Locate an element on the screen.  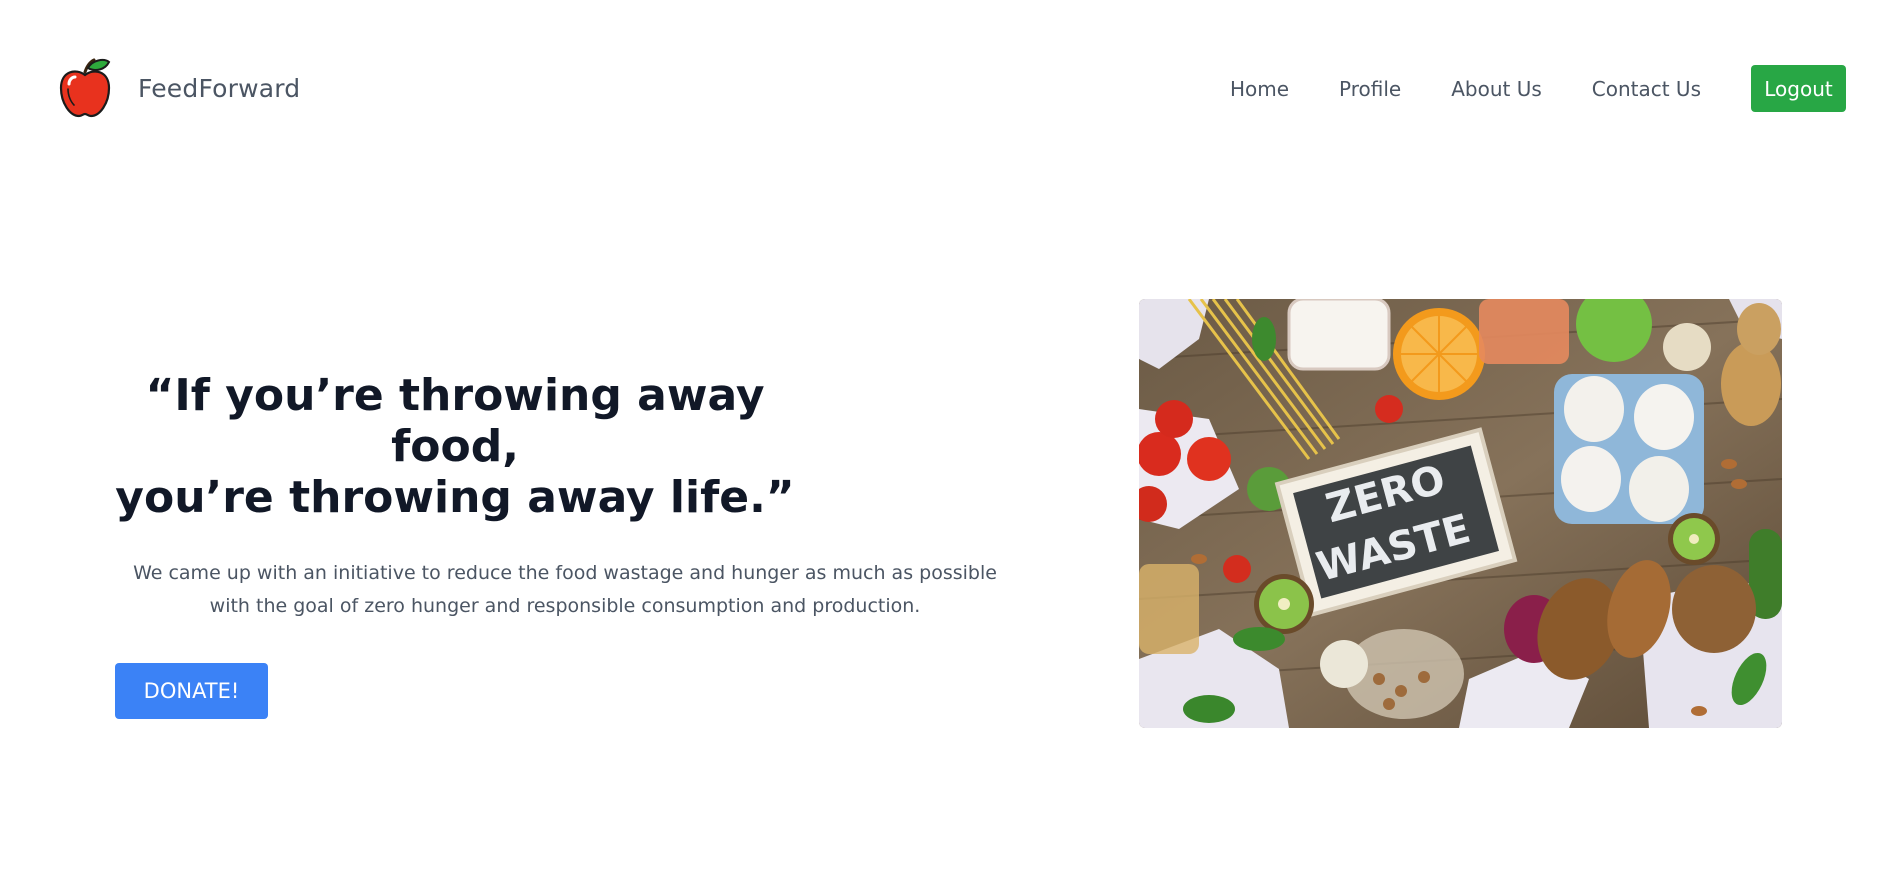
nav-links: Home Profile About Us Contact Us Logout is located at coordinates (1538, 88).